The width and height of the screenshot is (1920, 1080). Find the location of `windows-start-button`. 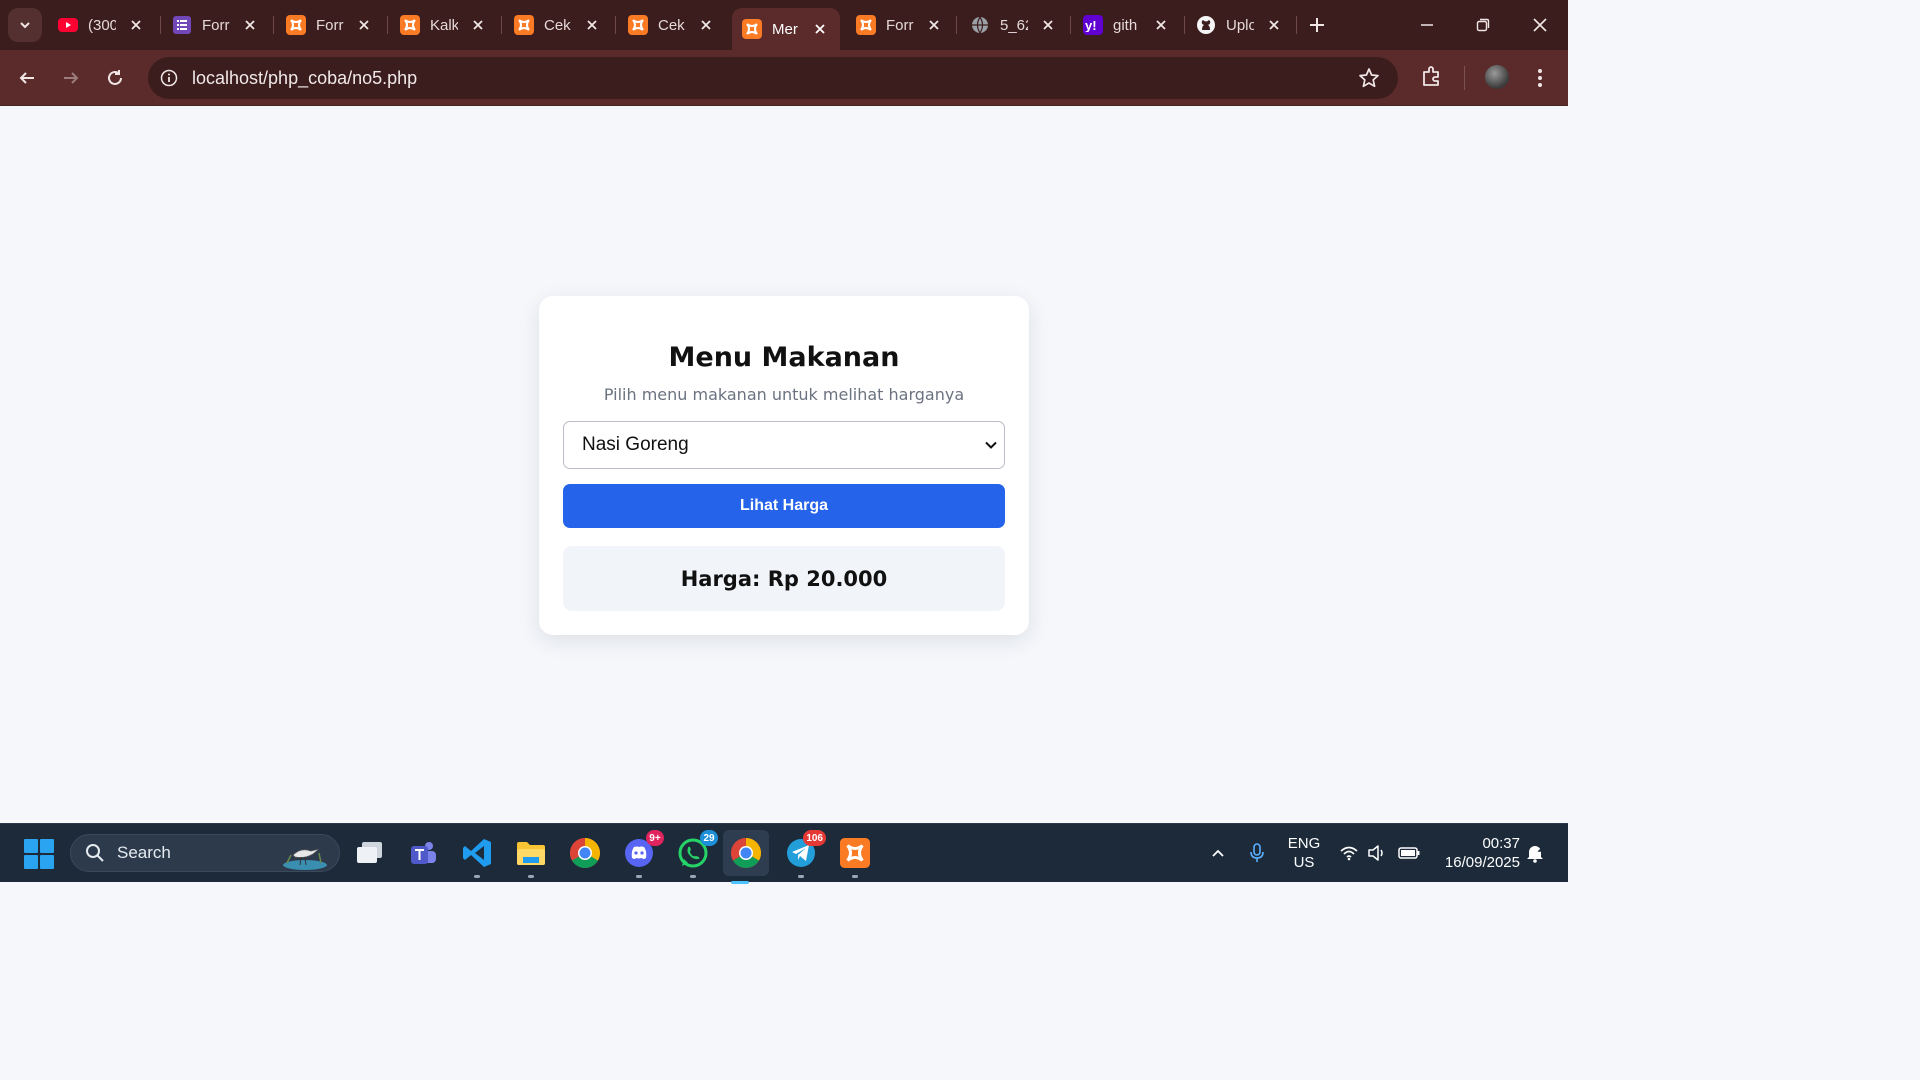

windows-start-button is located at coordinates (39, 854).